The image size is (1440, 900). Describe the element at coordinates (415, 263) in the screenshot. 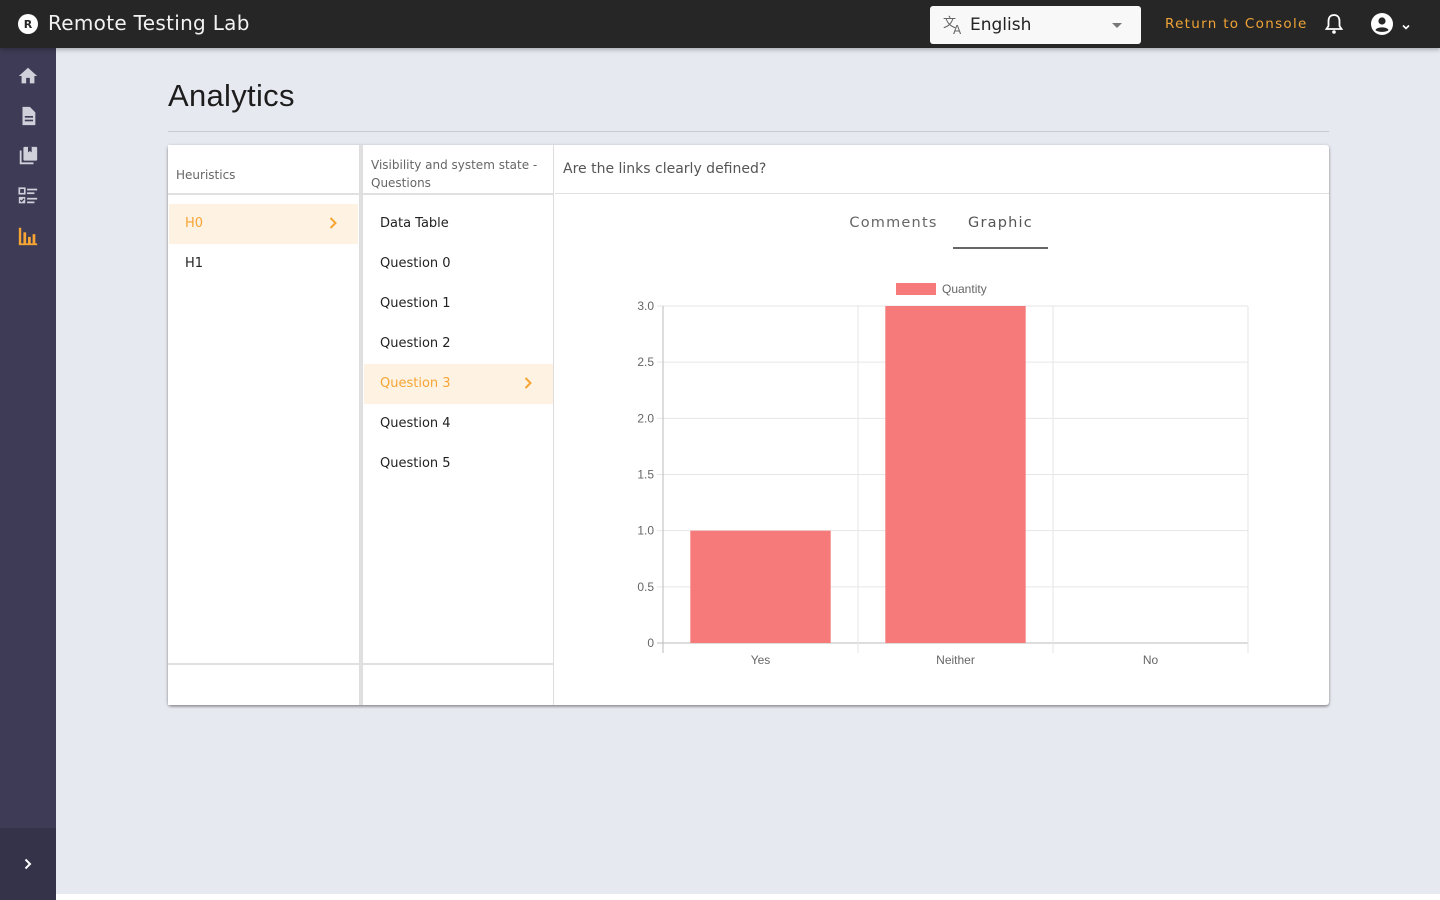

I see `question-item-label: Question 0` at that location.